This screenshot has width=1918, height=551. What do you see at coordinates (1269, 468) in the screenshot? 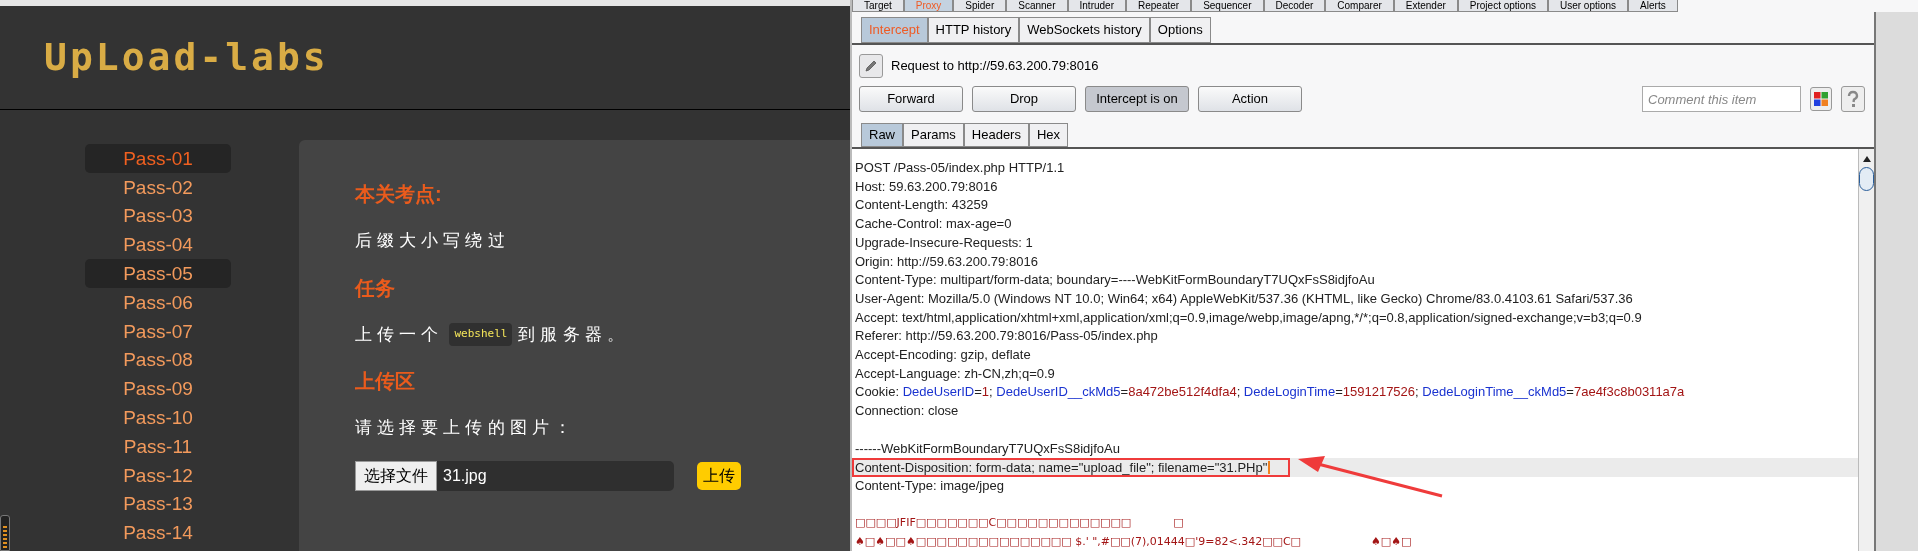
I see `text-cursor` at bounding box center [1269, 468].